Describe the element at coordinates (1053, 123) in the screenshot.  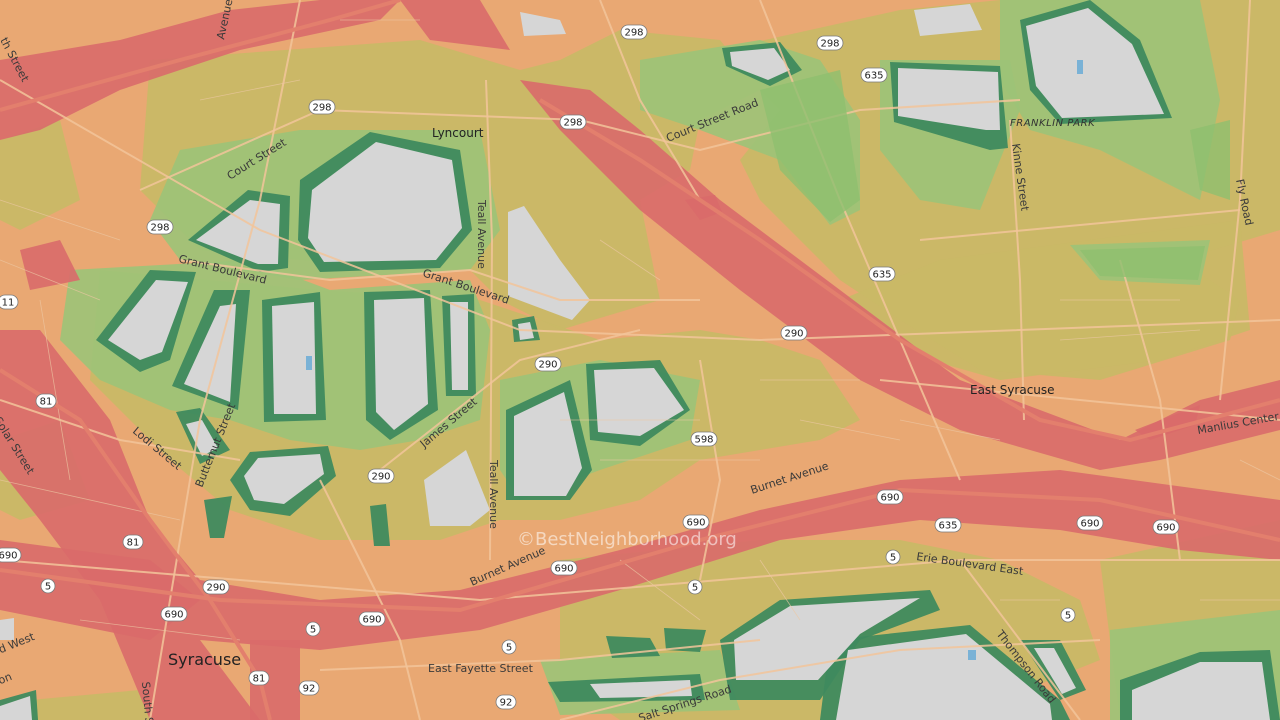
I see `park-label: FRANKLIN PARK` at that location.